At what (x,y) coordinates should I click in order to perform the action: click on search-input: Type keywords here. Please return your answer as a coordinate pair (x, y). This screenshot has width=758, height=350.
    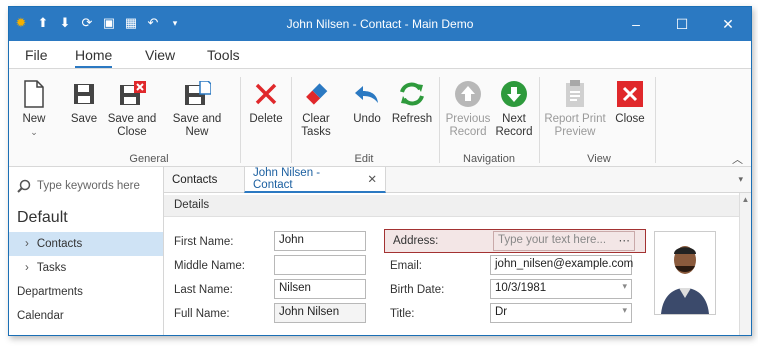
    Looking at the image, I should click on (88, 186).